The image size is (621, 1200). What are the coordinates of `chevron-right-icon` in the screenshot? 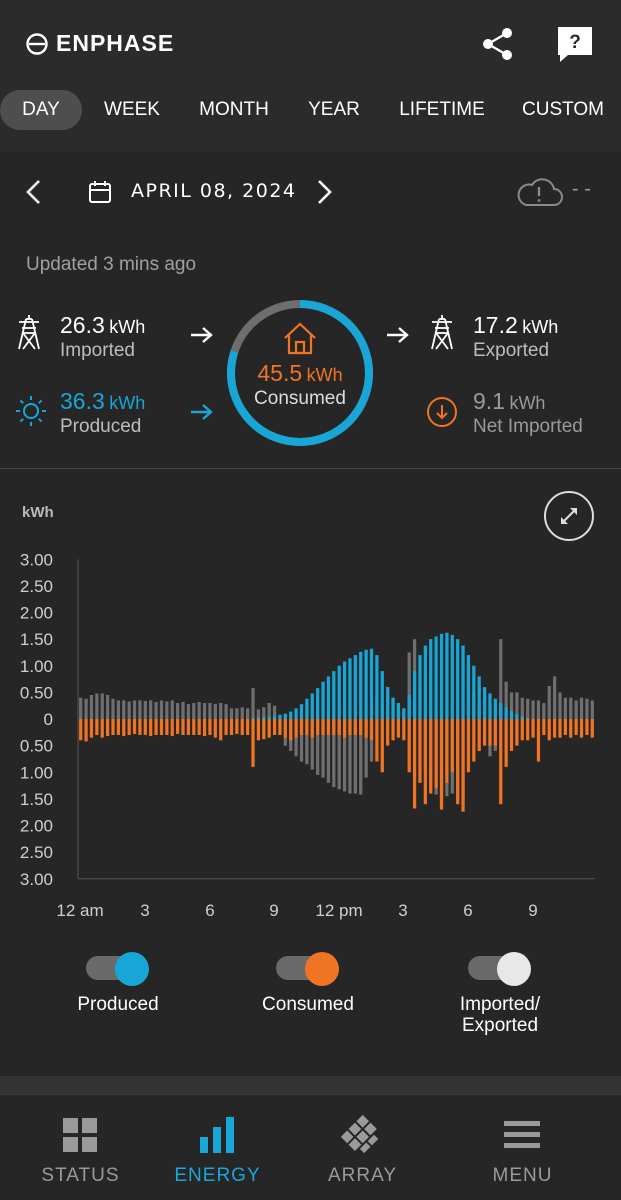 It's located at (324, 192).